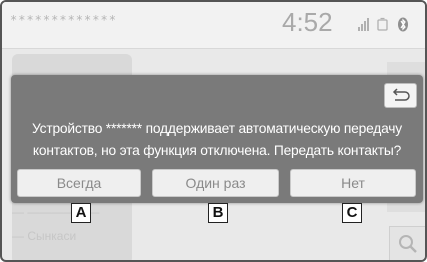 The width and height of the screenshot is (427, 262). Describe the element at coordinates (81, 213) in the screenshot. I see `callout-a: A` at that location.